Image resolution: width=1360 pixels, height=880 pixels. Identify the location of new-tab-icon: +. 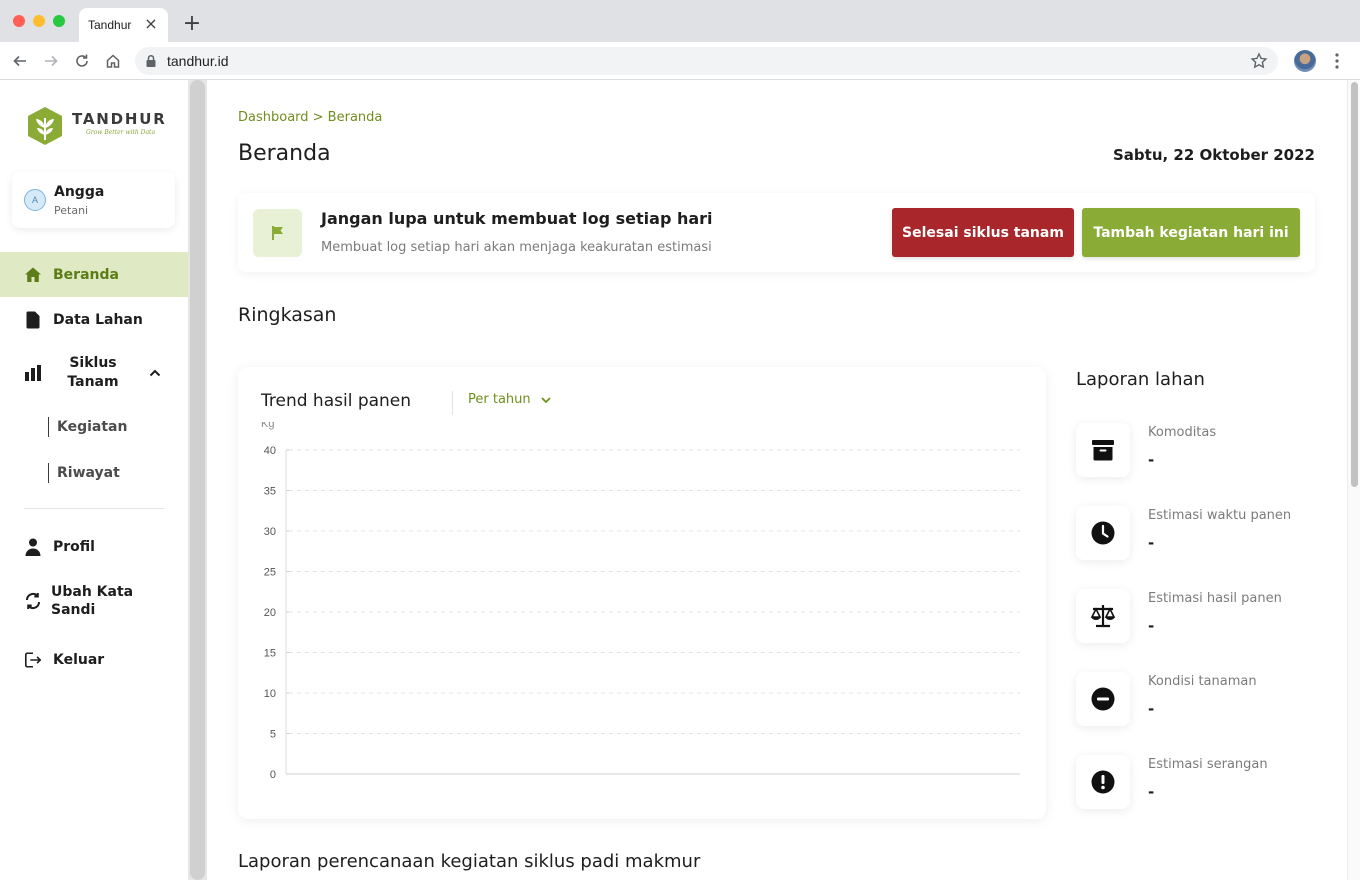
(192, 24).